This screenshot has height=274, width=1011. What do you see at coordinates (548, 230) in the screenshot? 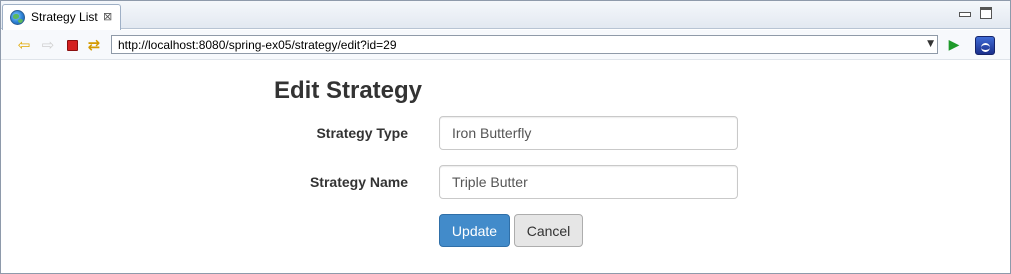
I see `cancel-button: Cancel` at bounding box center [548, 230].